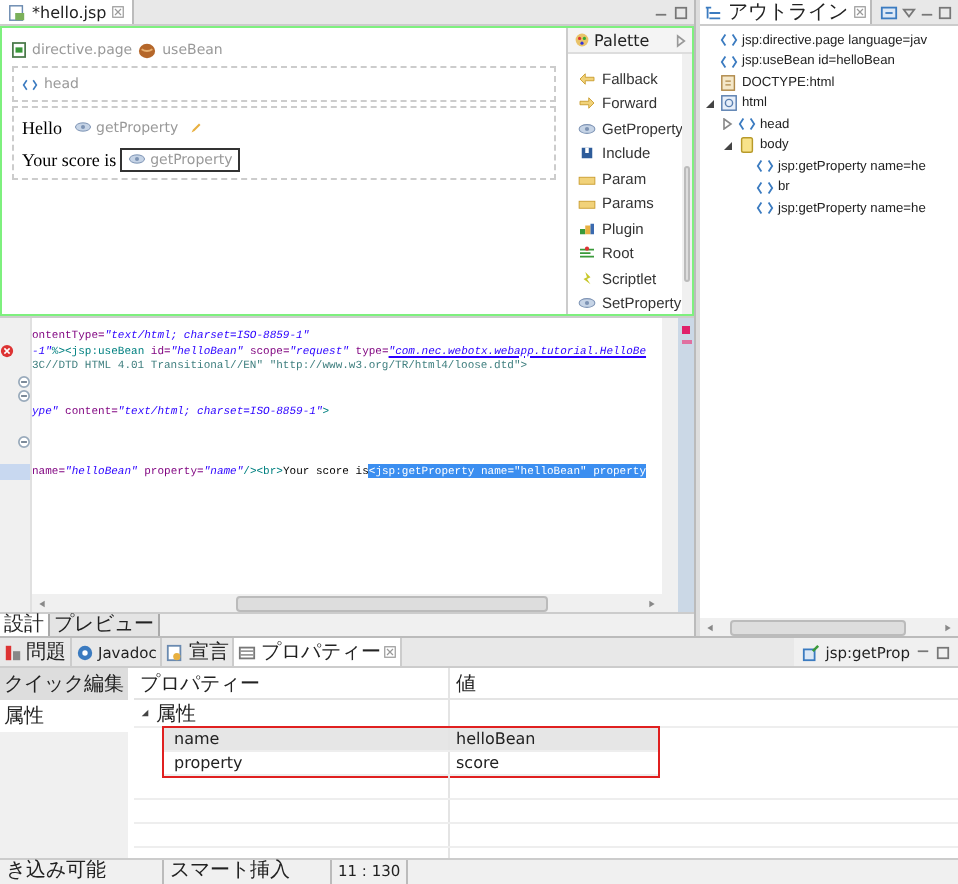 The image size is (958, 884). What do you see at coordinates (247, 652) in the screenshot?
I see `table-icon` at bounding box center [247, 652].